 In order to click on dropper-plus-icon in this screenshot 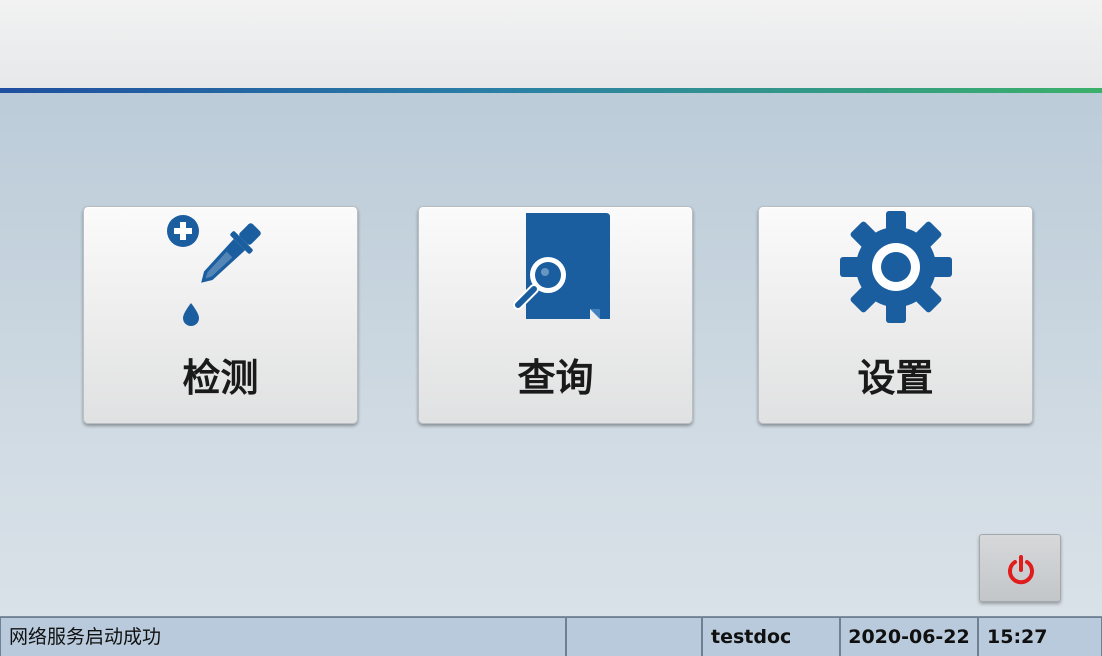, I will do `click(221, 269)`.